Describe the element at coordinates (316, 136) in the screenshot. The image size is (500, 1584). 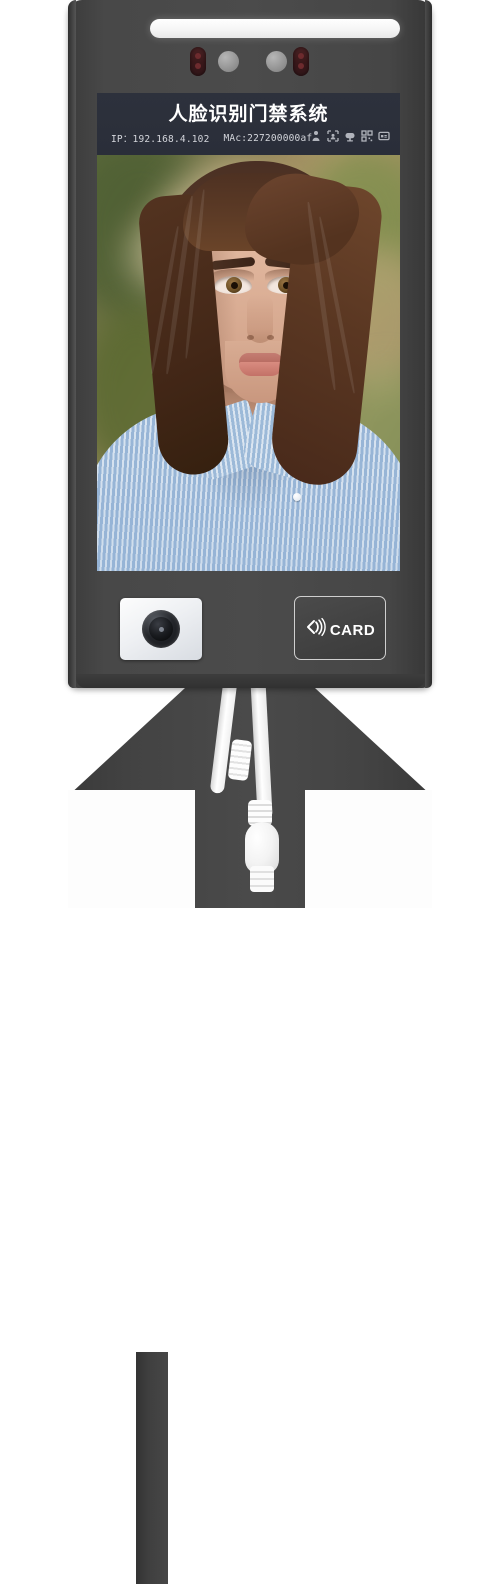
I see `person-status-icon` at that location.